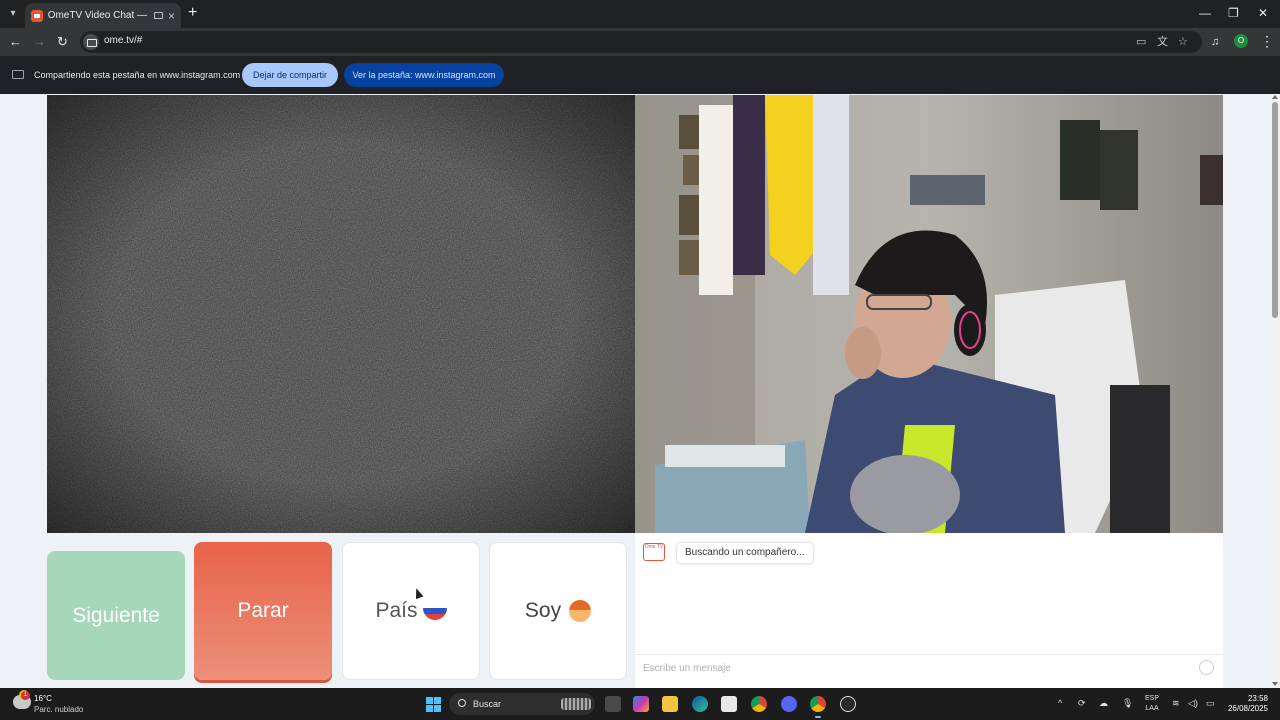  Describe the element at coordinates (18, 74) in the screenshot. I see `screen-share-icon` at that location.